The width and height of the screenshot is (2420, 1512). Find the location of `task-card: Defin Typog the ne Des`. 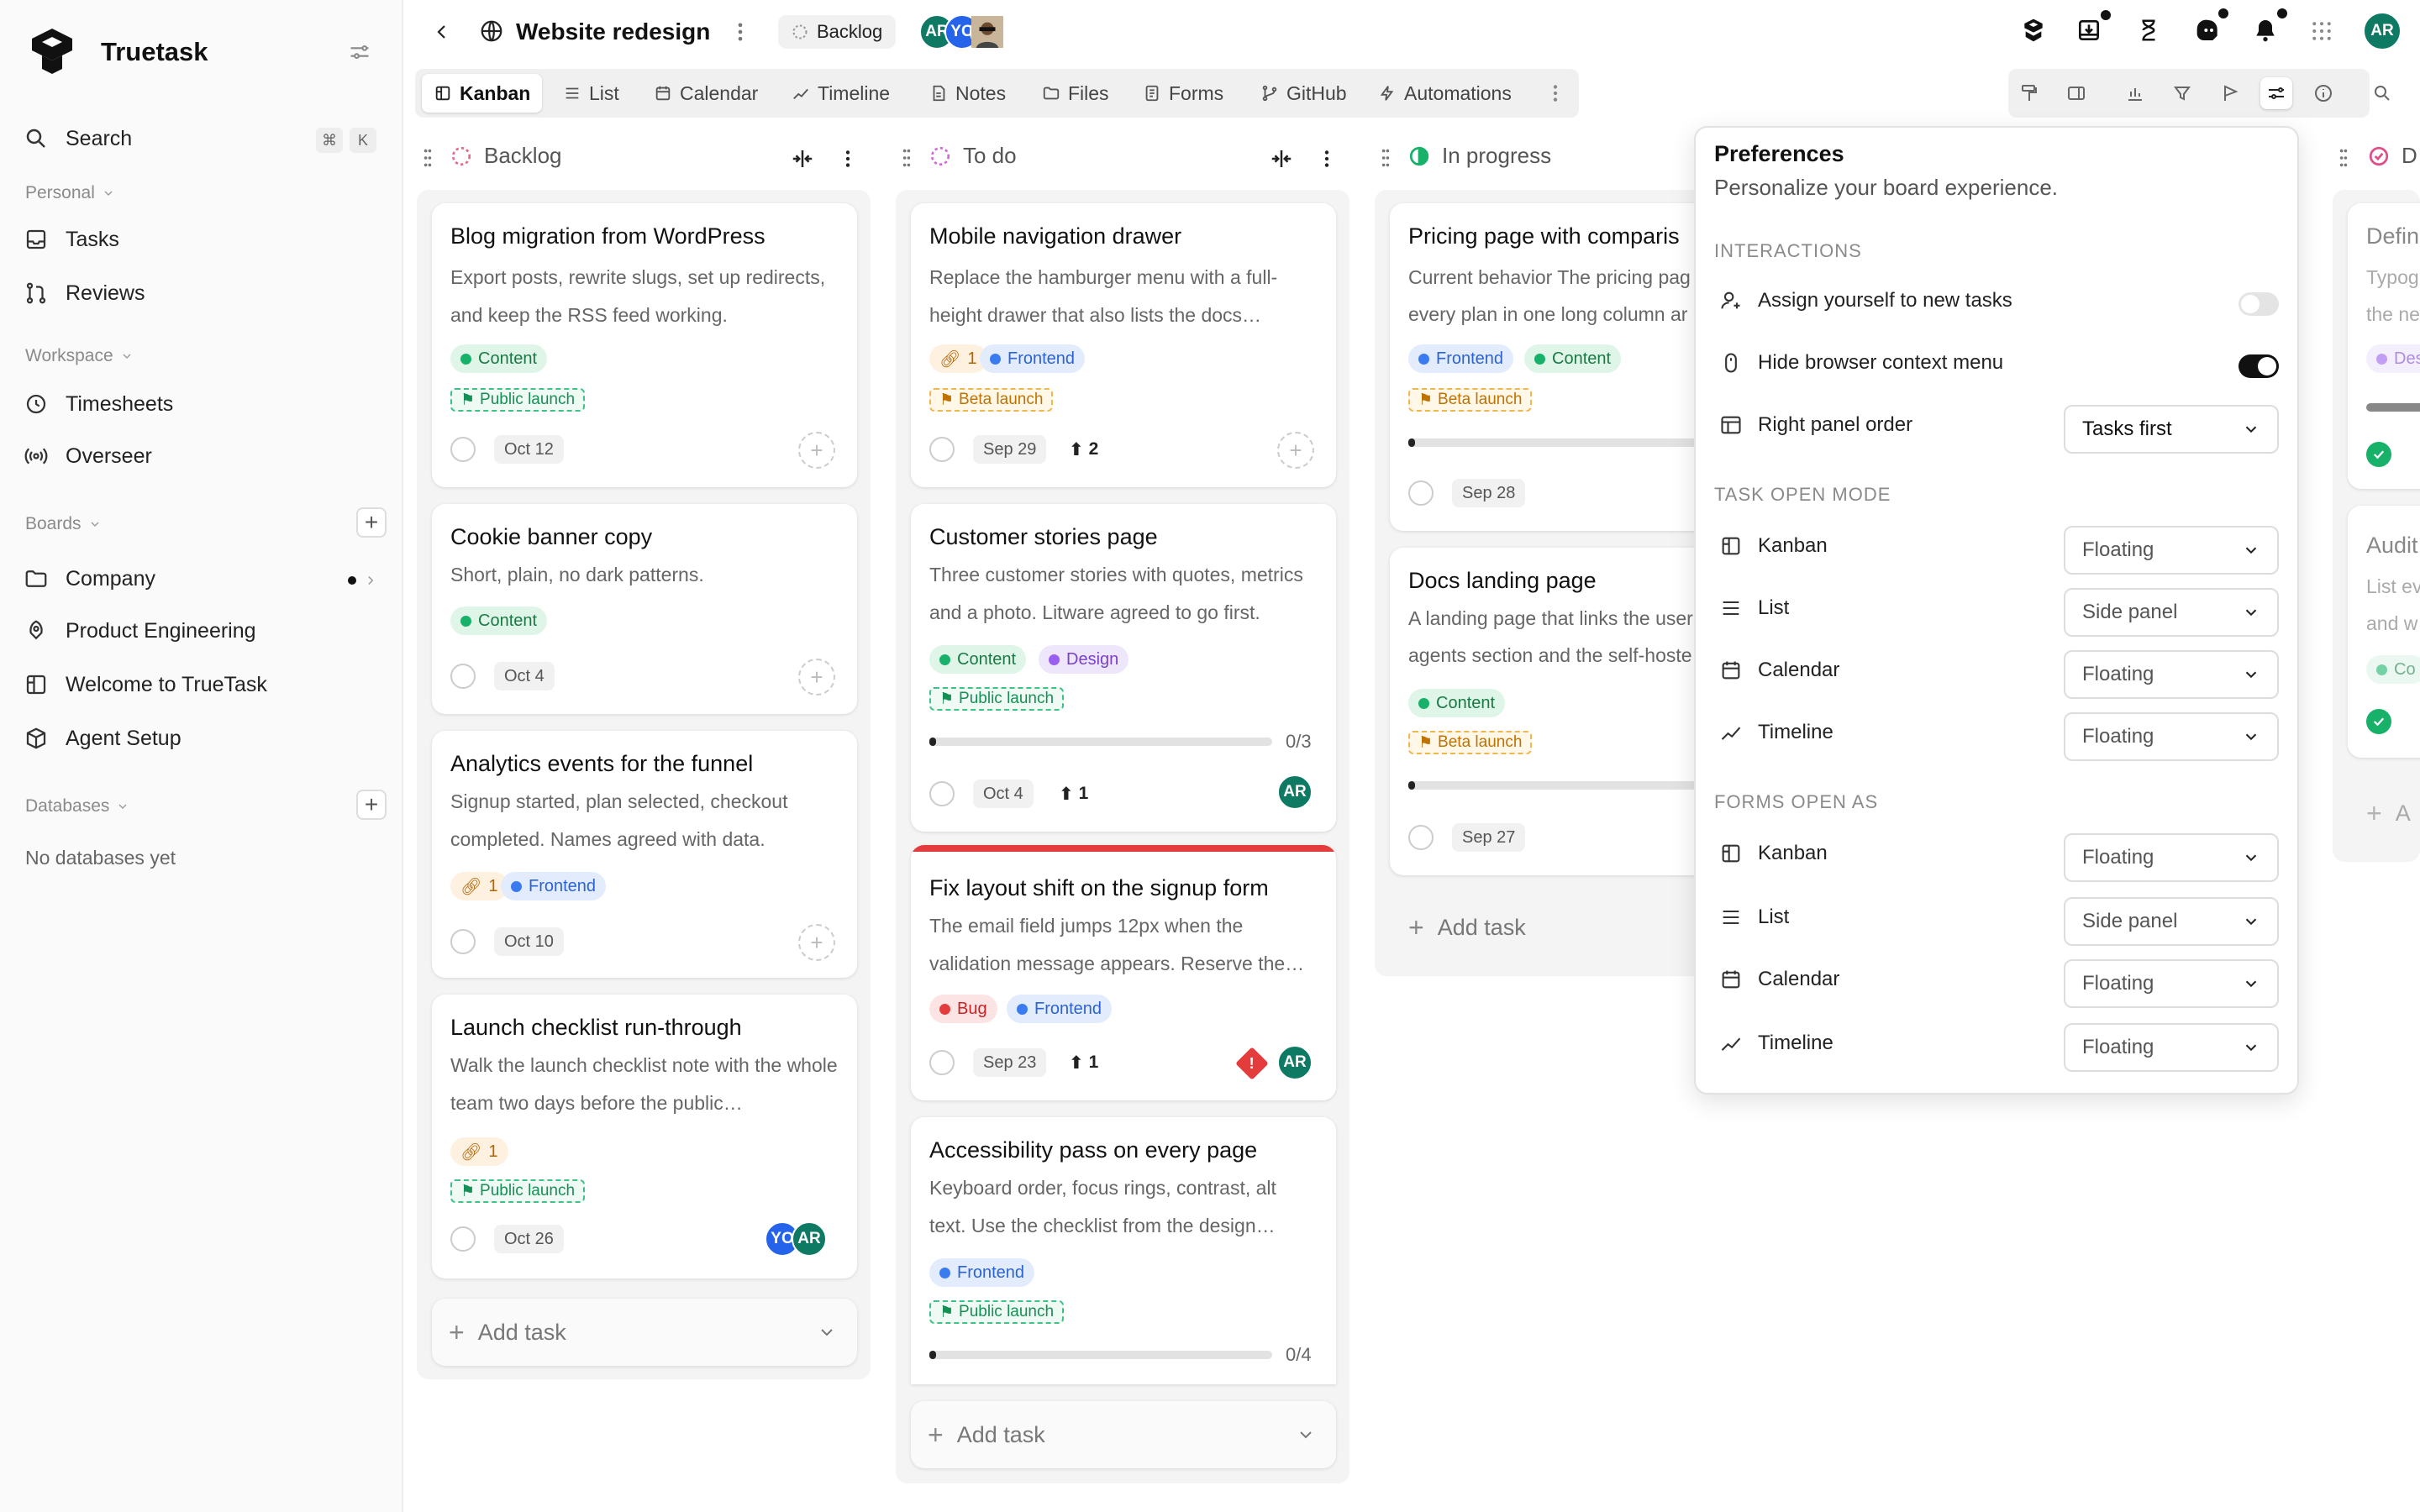

task-card: Defin Typog the ne Des is located at coordinates (2384, 346).